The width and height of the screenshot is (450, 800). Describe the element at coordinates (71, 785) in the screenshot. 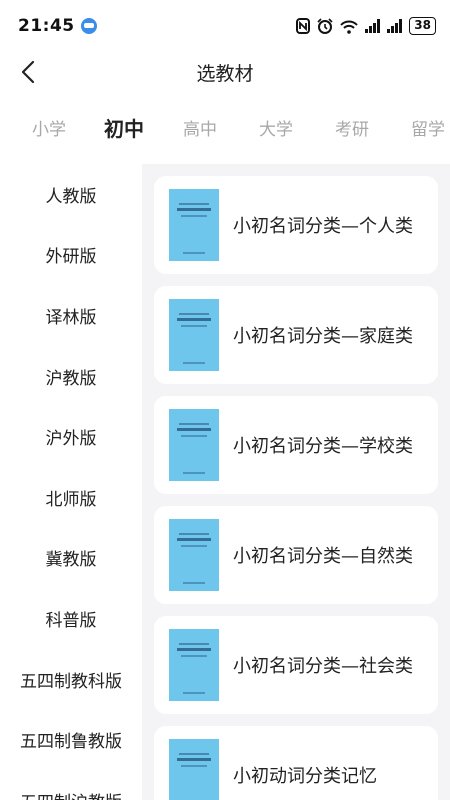

I see `sidebar-item-edition: 五四制沪教版` at that location.